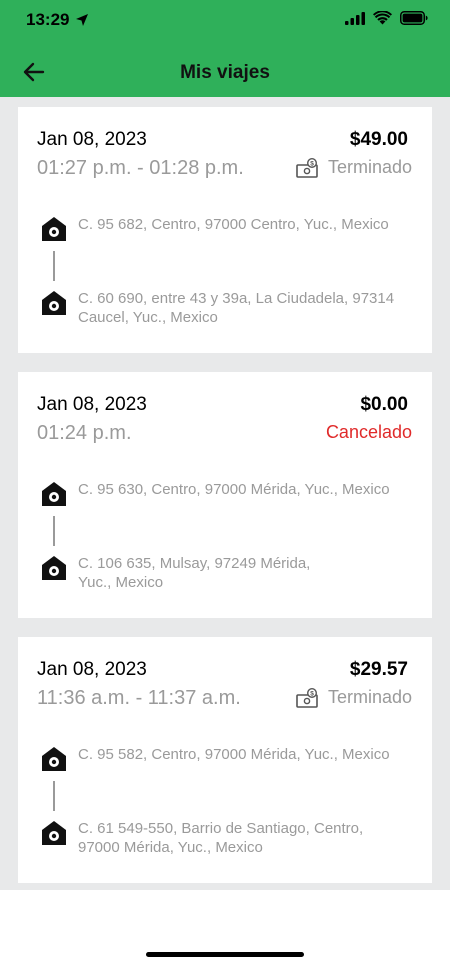 The image size is (450, 960). I want to click on status-icons, so click(386, 18).